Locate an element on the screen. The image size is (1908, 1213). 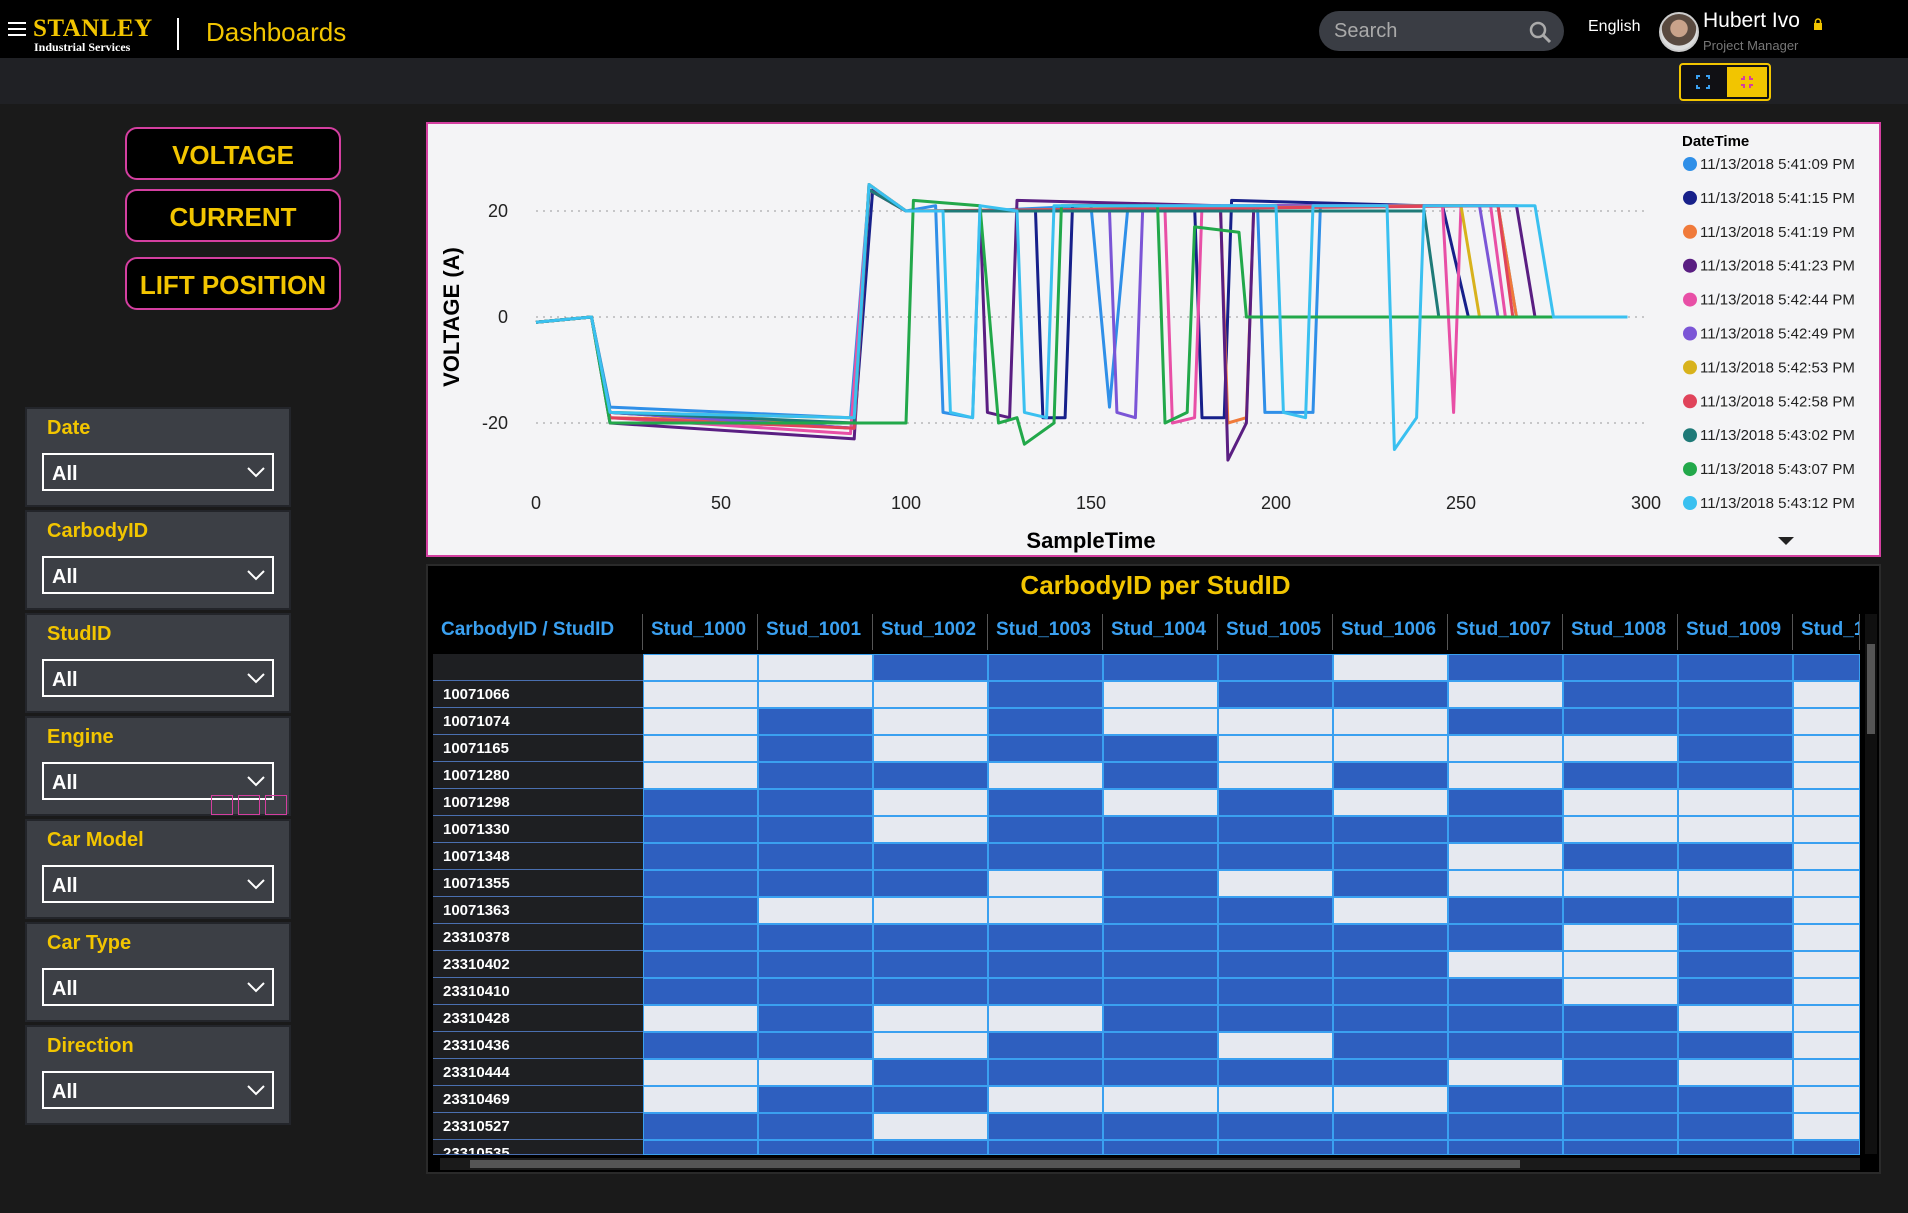
matrix-row-label: 23310378 is located at coordinates (538, 937).